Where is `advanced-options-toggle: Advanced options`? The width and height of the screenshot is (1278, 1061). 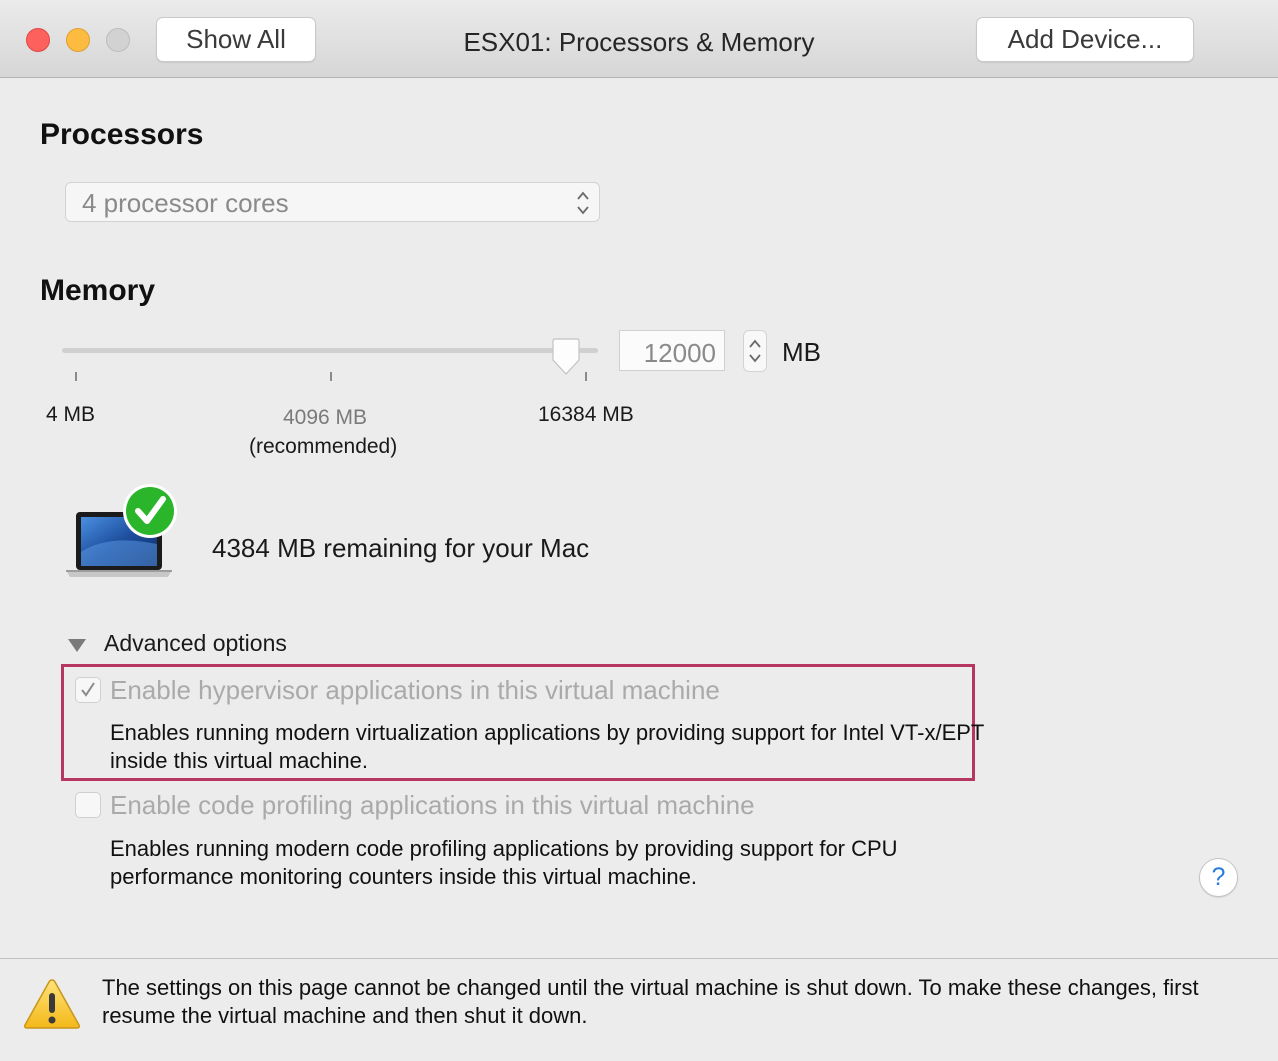
advanced-options-toggle: Advanced options is located at coordinates (195, 643).